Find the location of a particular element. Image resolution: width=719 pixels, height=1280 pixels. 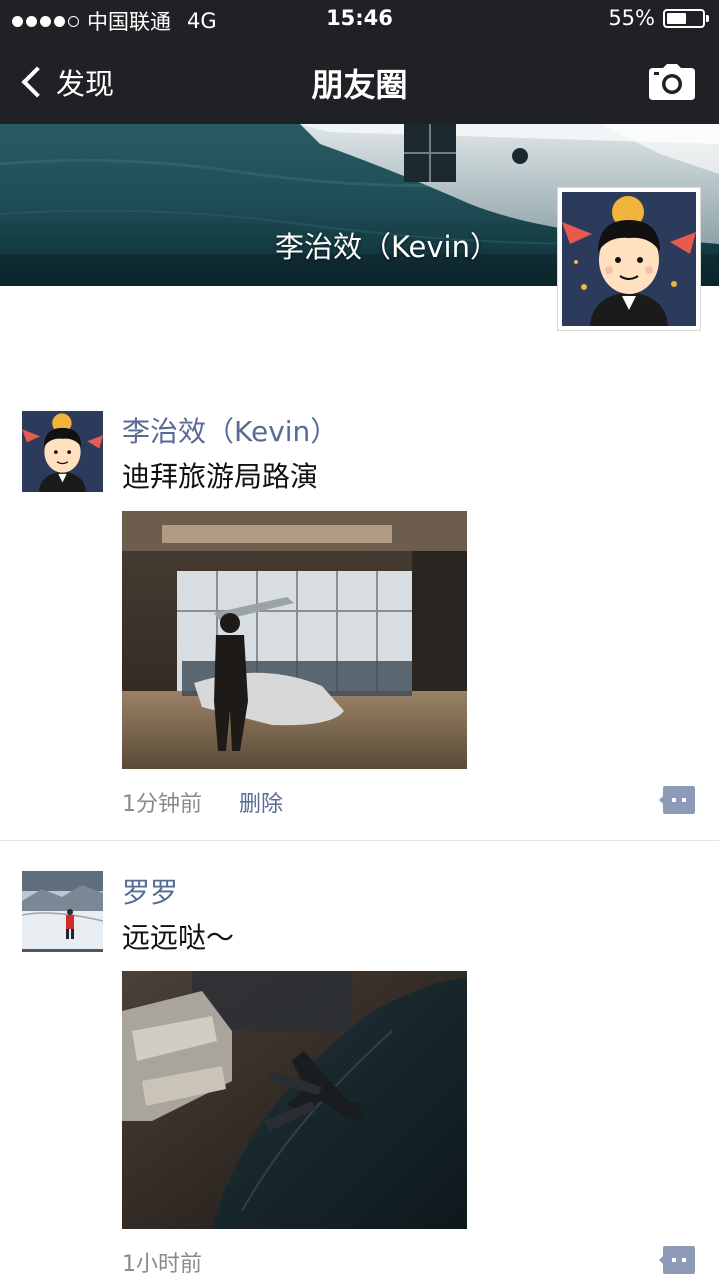

roadshow-photo-image is located at coordinates (294, 640).